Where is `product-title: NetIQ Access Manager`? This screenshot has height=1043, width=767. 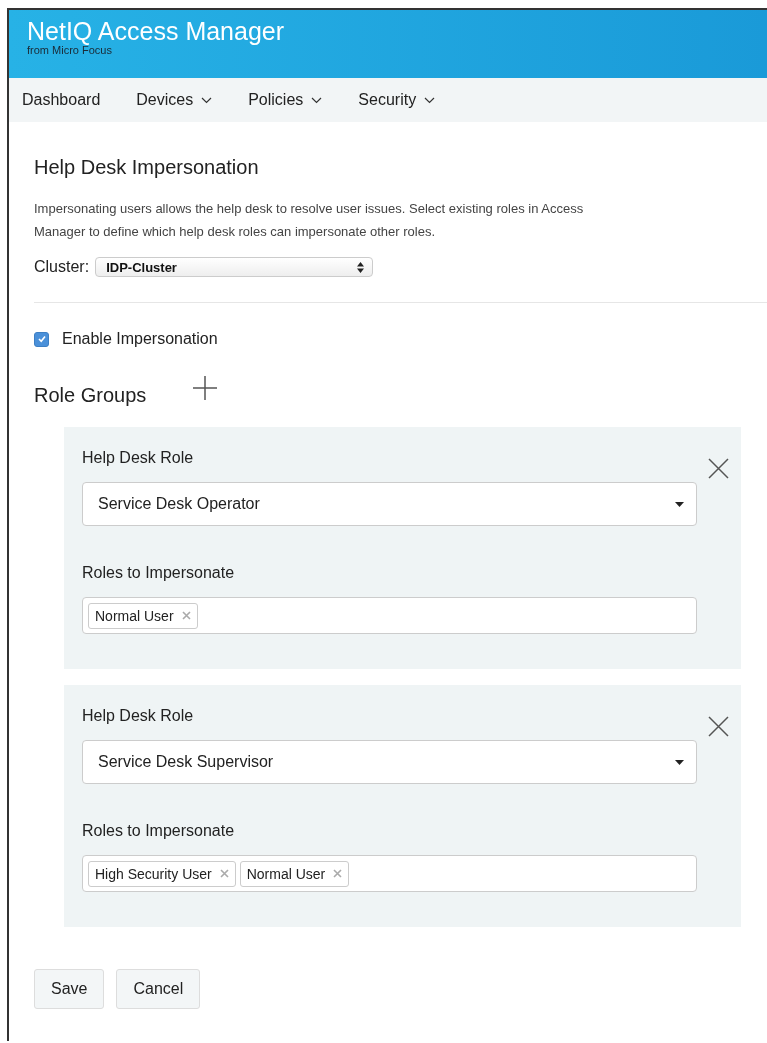
product-title: NetIQ Access Manager is located at coordinates (156, 31).